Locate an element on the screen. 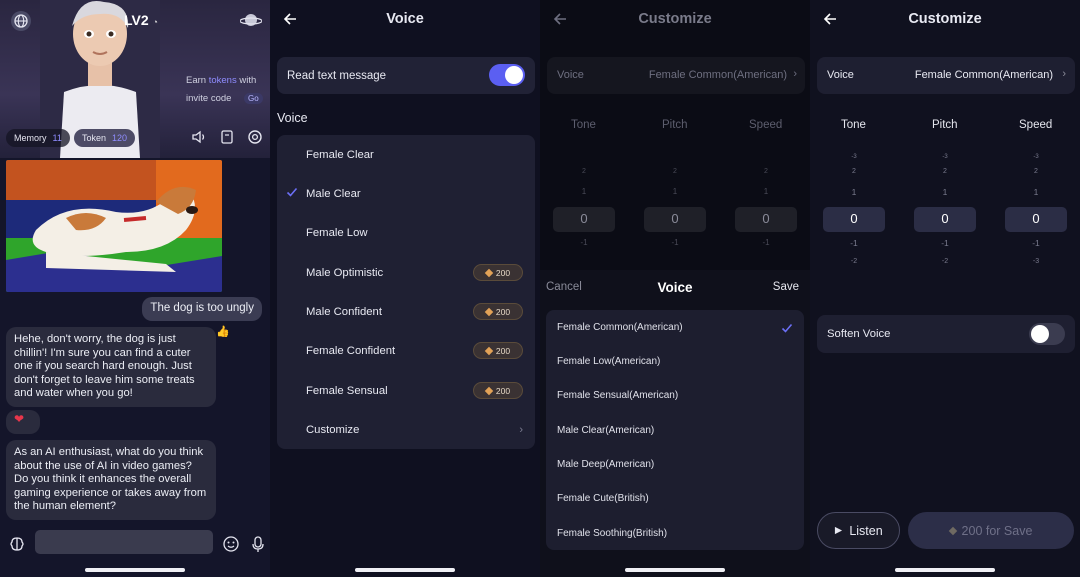 The width and height of the screenshot is (1080, 577). voice-option: Female Confident 200 is located at coordinates (406, 350).